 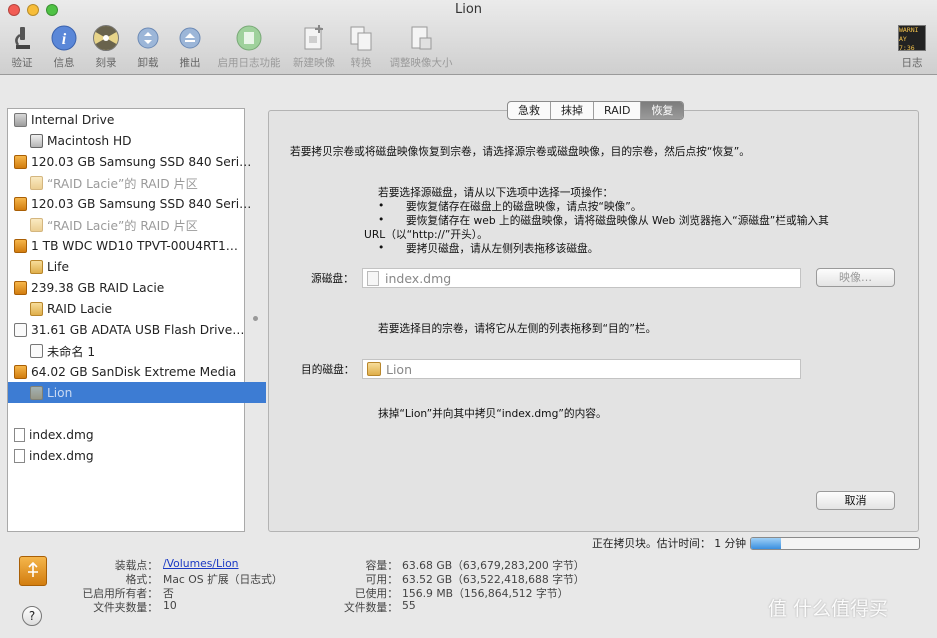 I want to click on source-help-2-cont: URL（以“http://”开头）。, so click(x=426, y=234).